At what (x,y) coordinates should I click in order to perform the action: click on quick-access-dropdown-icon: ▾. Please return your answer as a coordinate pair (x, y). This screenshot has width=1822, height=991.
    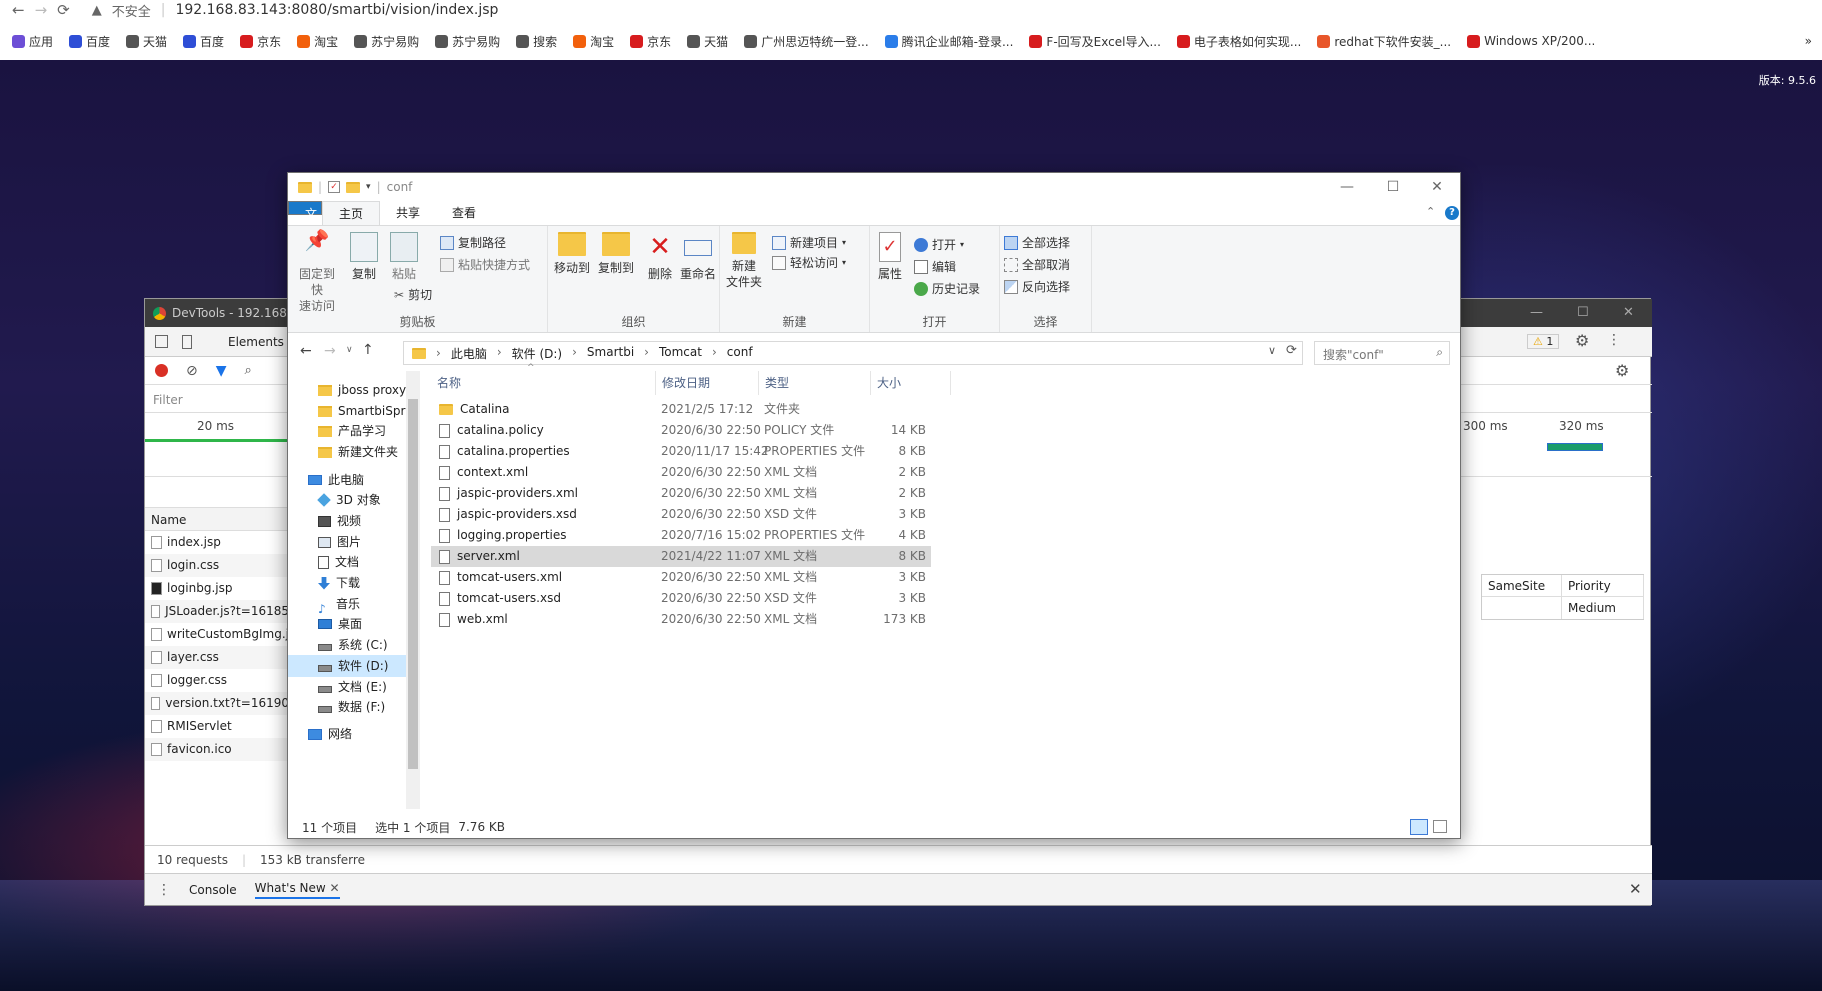
    Looking at the image, I should click on (368, 187).